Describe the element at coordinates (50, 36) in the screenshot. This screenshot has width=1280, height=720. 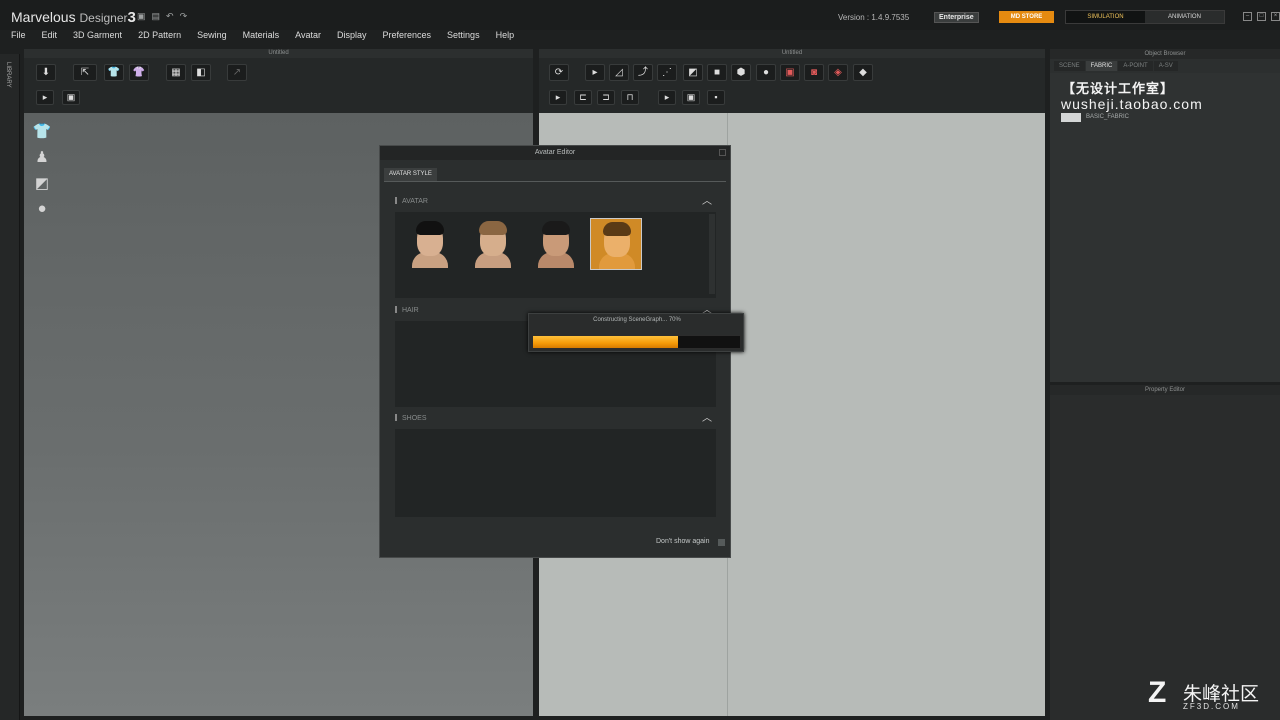
I see `menu-edit: Edit` at that location.